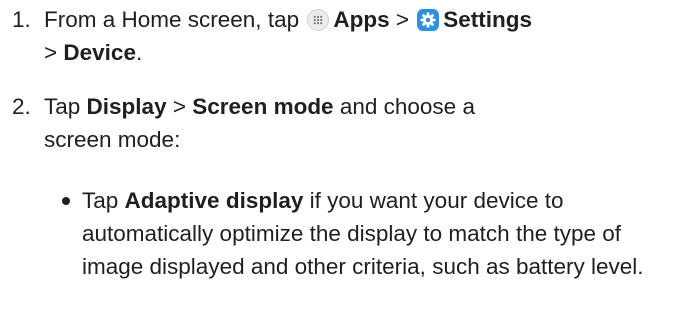 The height and width of the screenshot is (326, 683). What do you see at coordinates (21, 106) in the screenshot?
I see `step-number: 2.` at bounding box center [21, 106].